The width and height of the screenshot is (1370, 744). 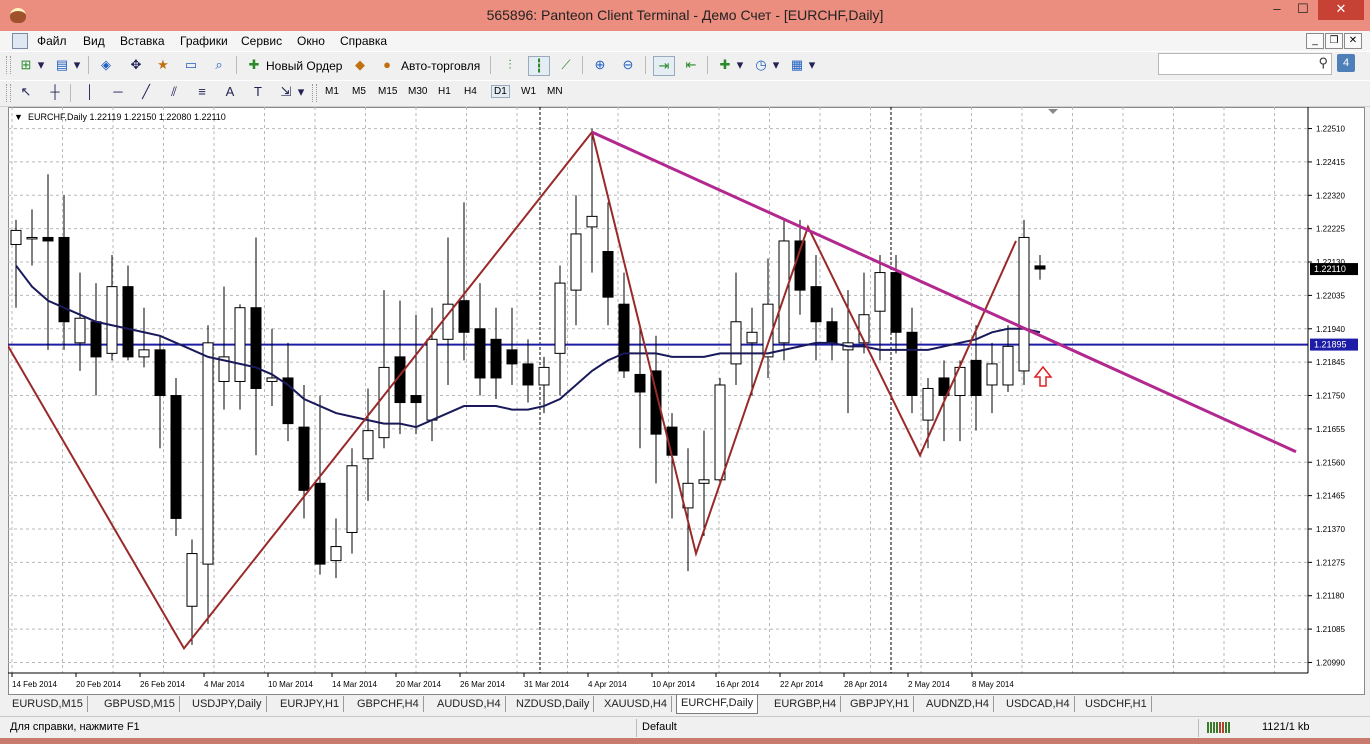 I want to click on text-label-icon: T, so click(x=258, y=92).